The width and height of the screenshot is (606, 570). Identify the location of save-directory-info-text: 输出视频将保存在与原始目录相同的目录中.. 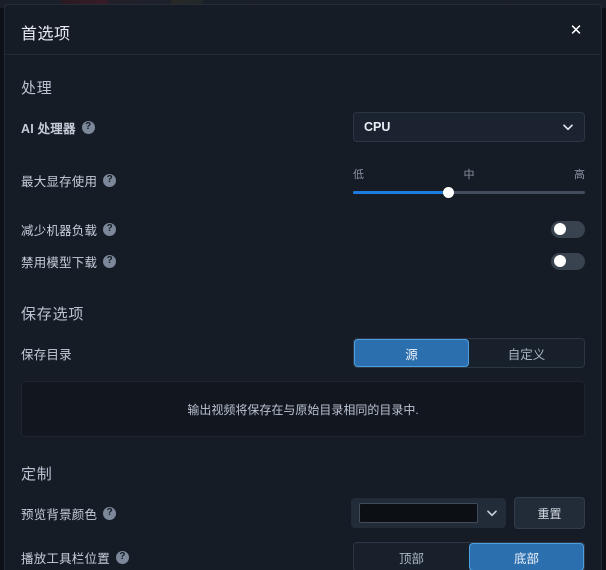
(303, 409).